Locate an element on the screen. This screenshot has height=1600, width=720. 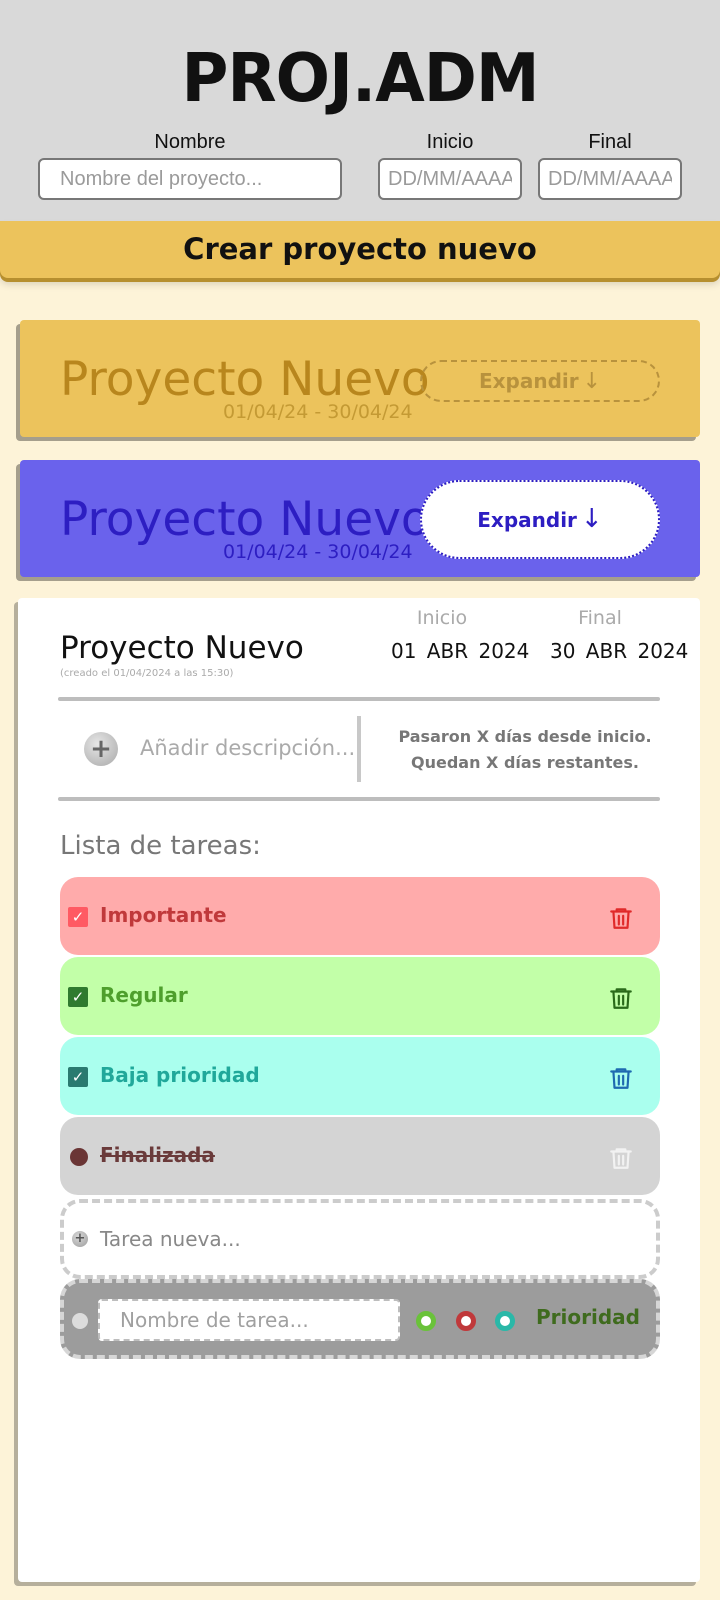
task-label: Baja prioridad is located at coordinates (180, 1075).